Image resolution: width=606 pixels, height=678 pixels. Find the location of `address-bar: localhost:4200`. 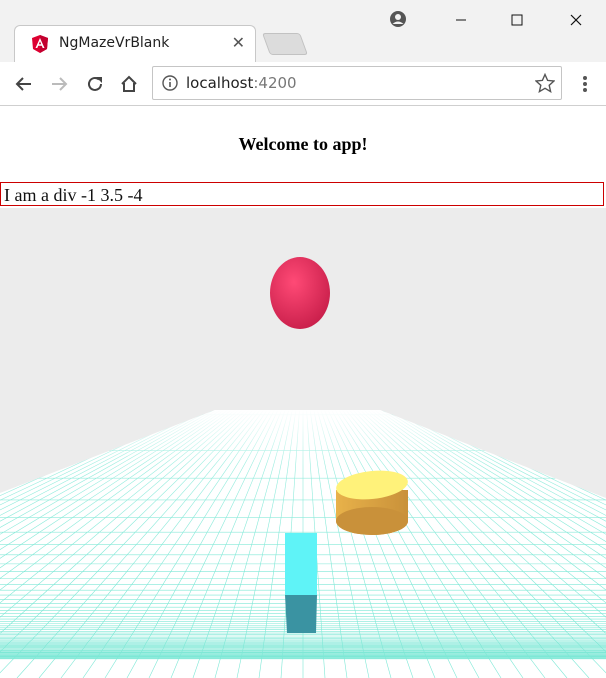

address-bar: localhost:4200 is located at coordinates (357, 83).